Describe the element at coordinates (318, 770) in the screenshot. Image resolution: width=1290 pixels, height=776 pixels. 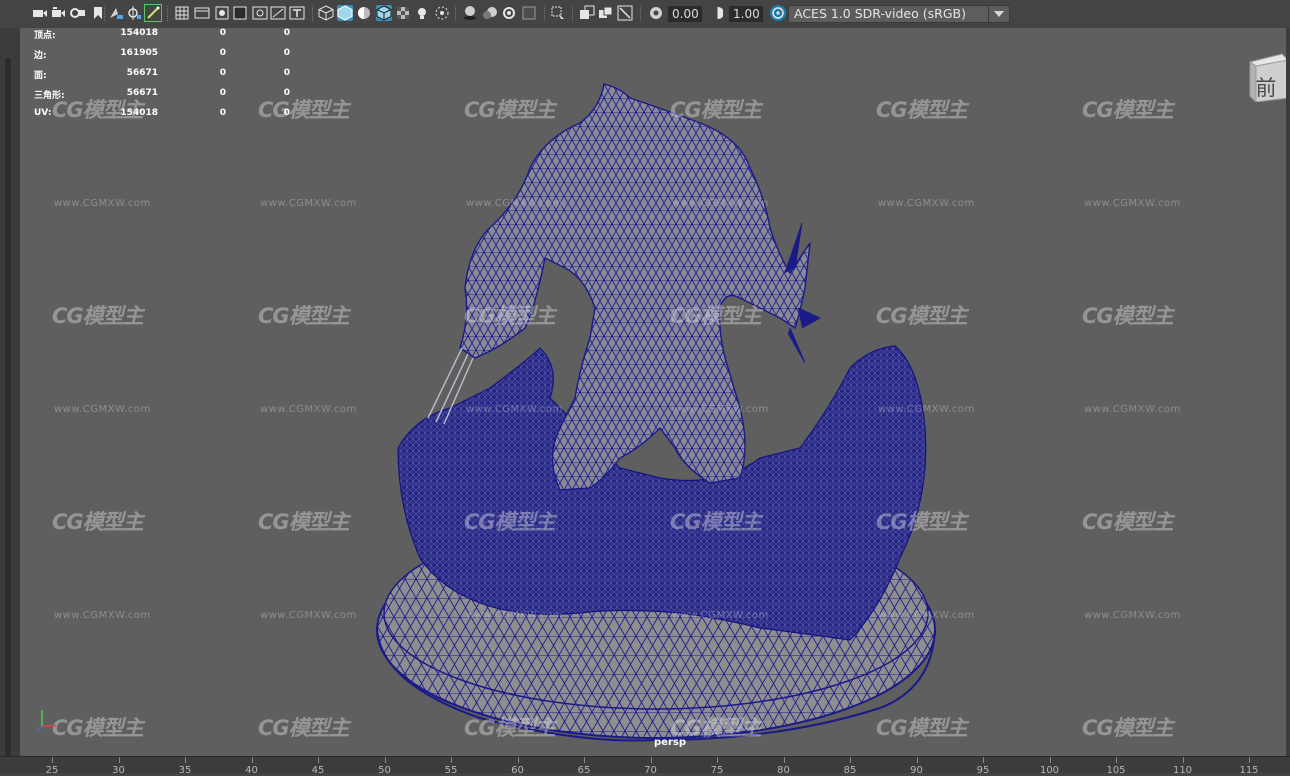
I see `ruler-label: 45` at that location.